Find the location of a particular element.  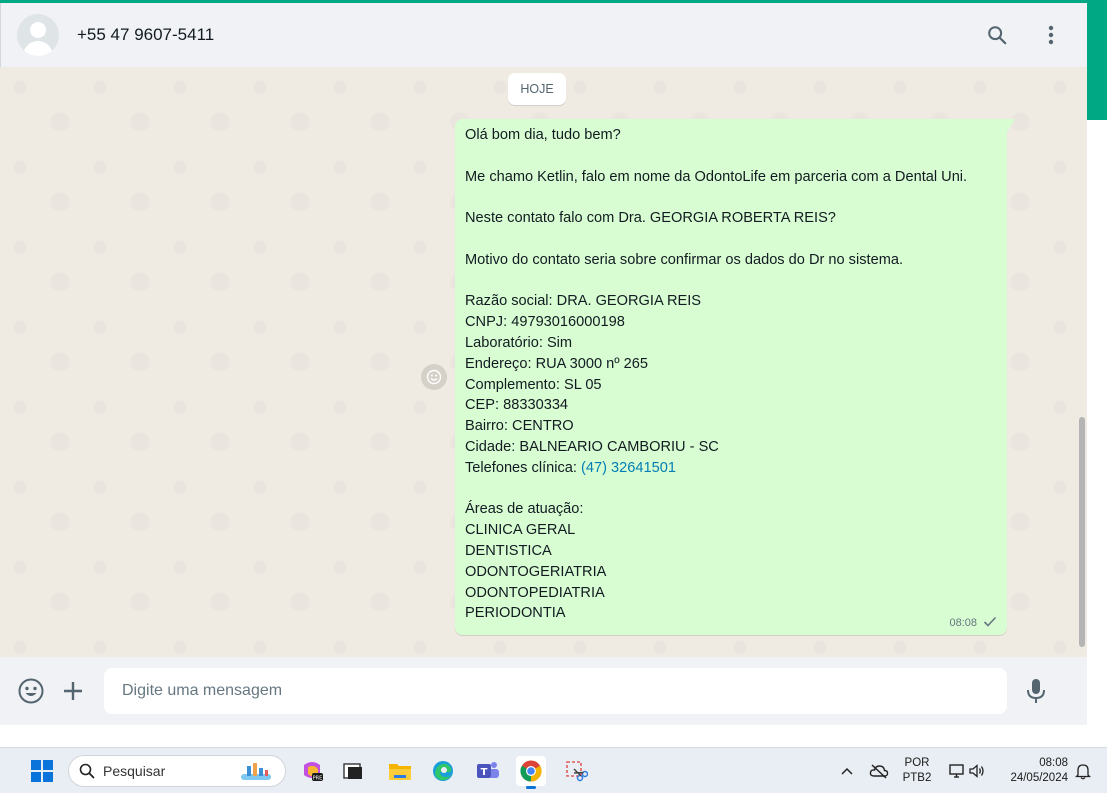

message-meta: 08:08 is located at coordinates (973, 623).